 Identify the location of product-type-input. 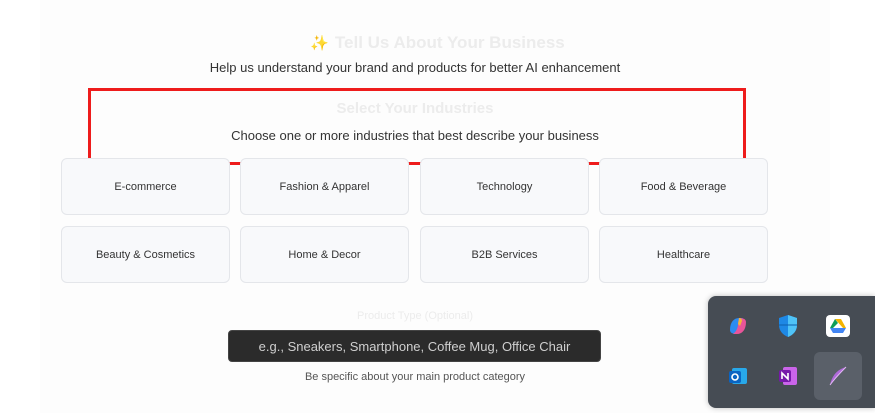
(414, 346).